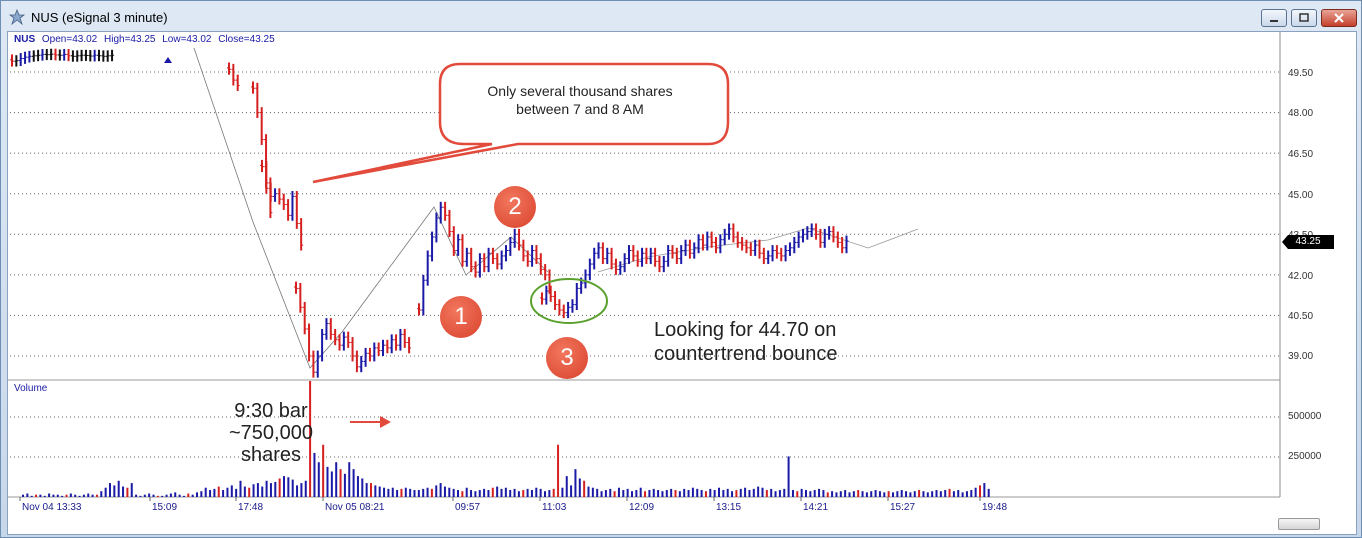 The image size is (1362, 538). I want to click on volume-annotation: 9:30 bar ~750,000 shares, so click(271, 433).